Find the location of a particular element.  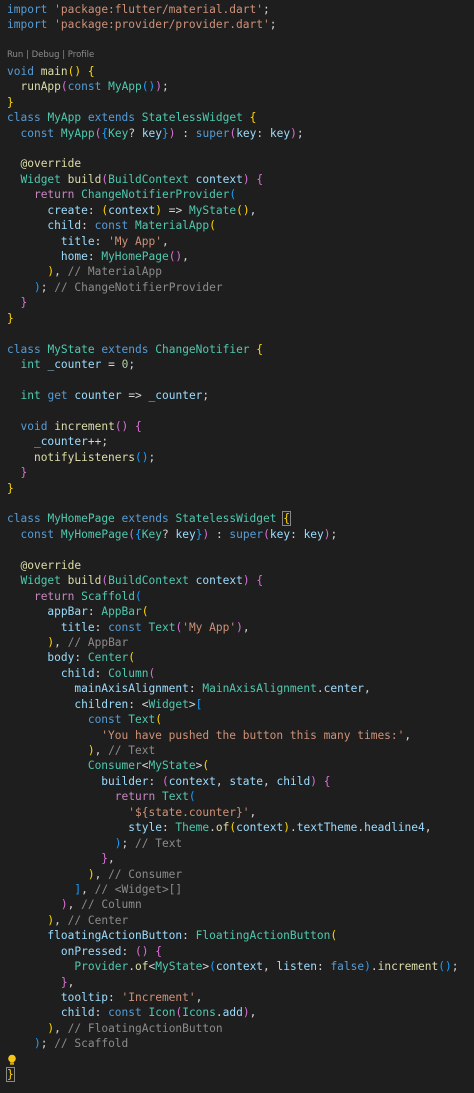

code-line: return ChangeNotifierProvider( is located at coordinates (237, 194).